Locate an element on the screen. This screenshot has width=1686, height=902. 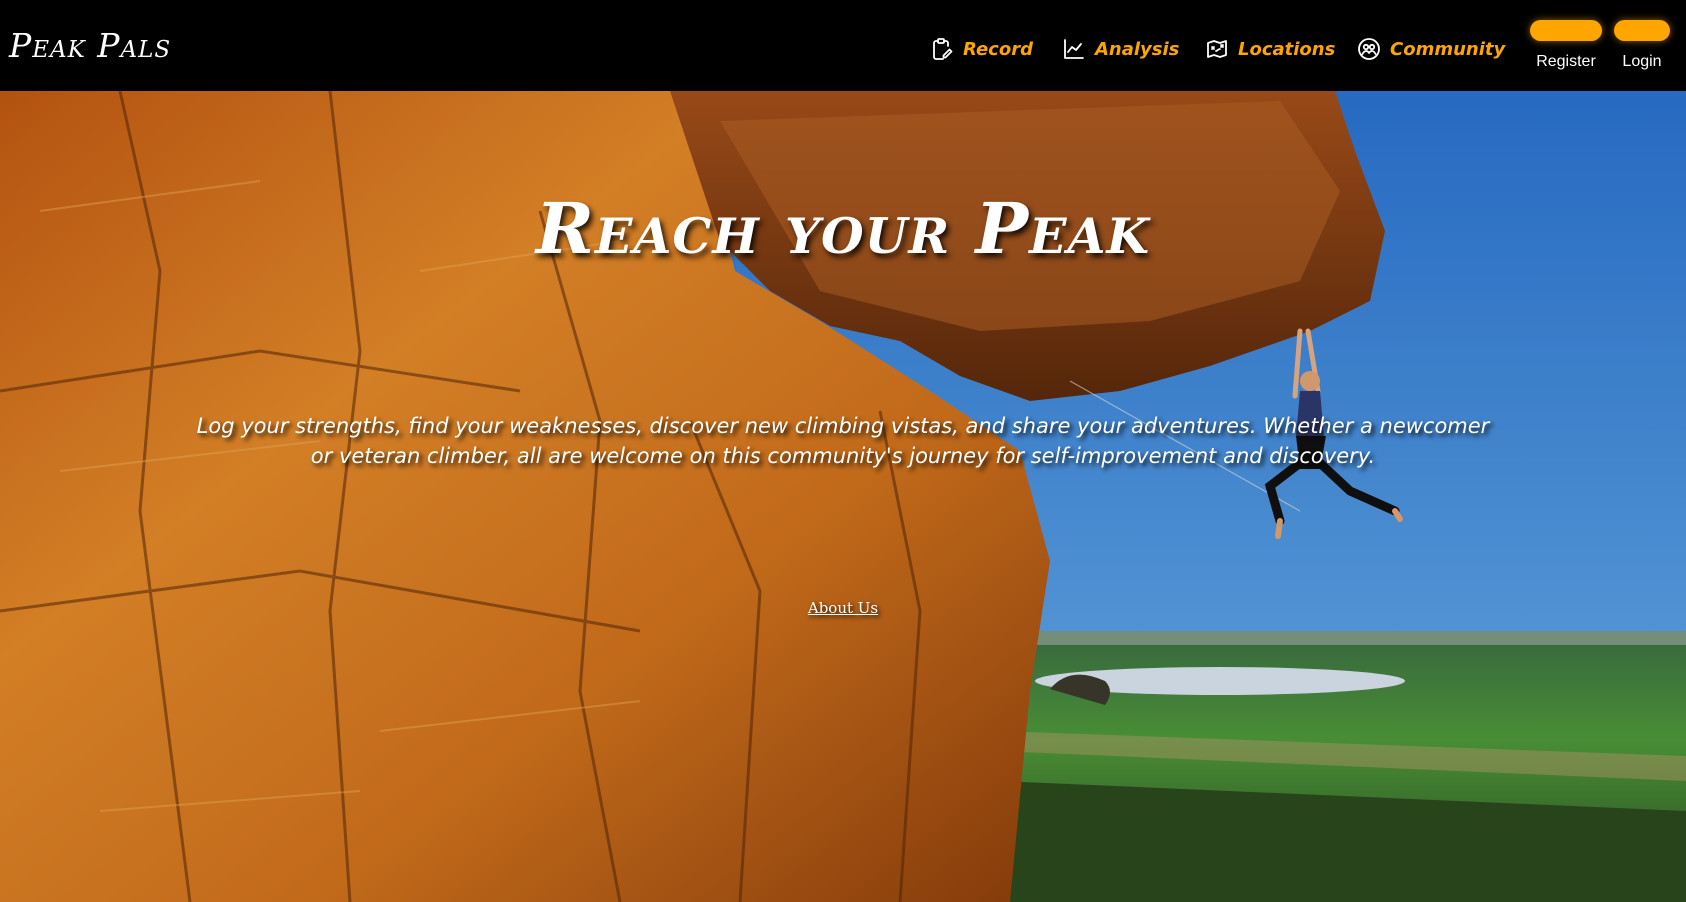
line-chart-icon is located at coordinates (1074, 49).